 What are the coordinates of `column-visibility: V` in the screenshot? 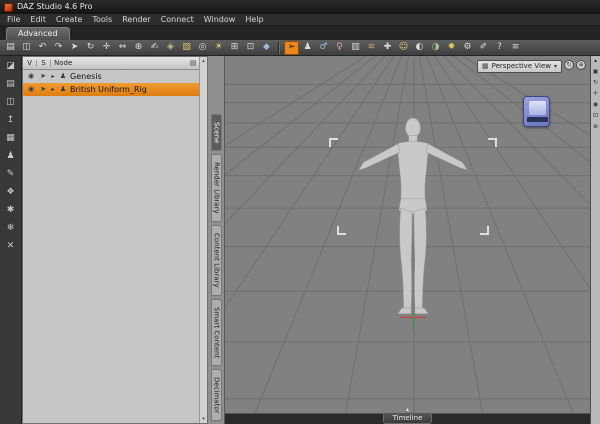 It's located at (30, 63).